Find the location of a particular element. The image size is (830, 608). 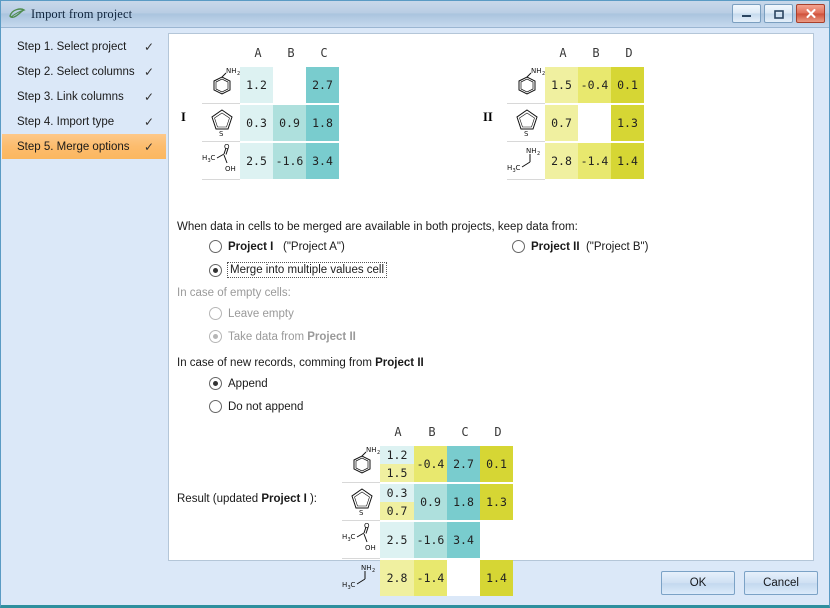

cell-R-r4-D: 1.4 is located at coordinates (496, 578).